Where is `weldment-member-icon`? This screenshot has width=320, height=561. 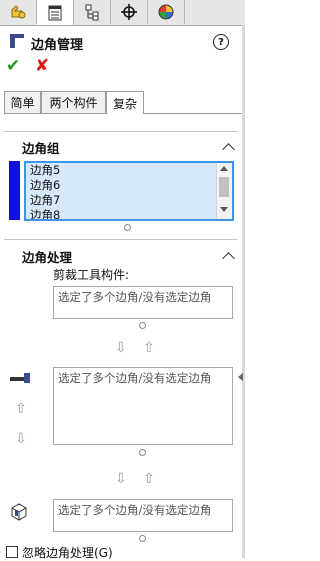 weldment-member-icon is located at coordinates (19, 512).